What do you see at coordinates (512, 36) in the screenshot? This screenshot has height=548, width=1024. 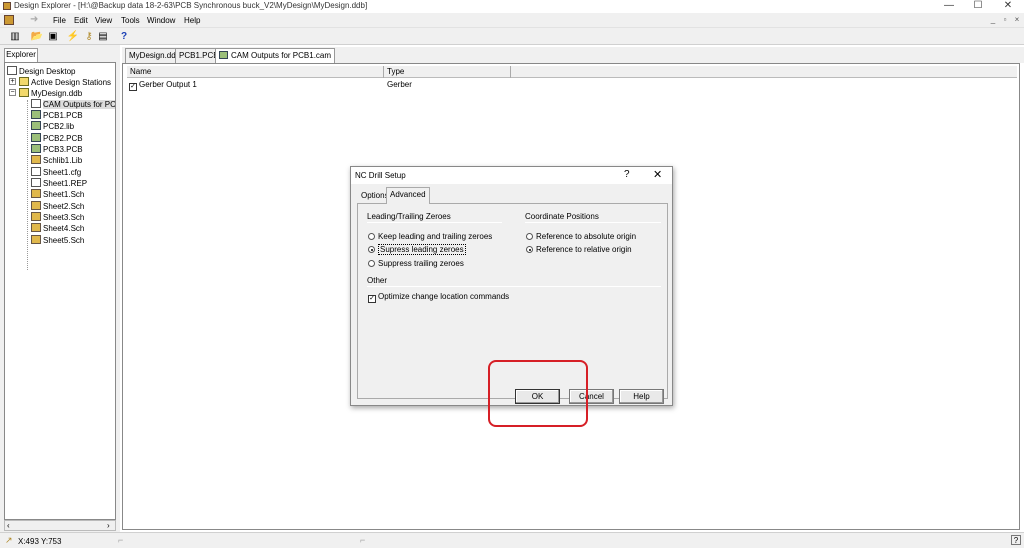 I see `toolbar: ▥ 📂 ▣ ⚡ ⚷ ▤ ?` at bounding box center [512, 36].